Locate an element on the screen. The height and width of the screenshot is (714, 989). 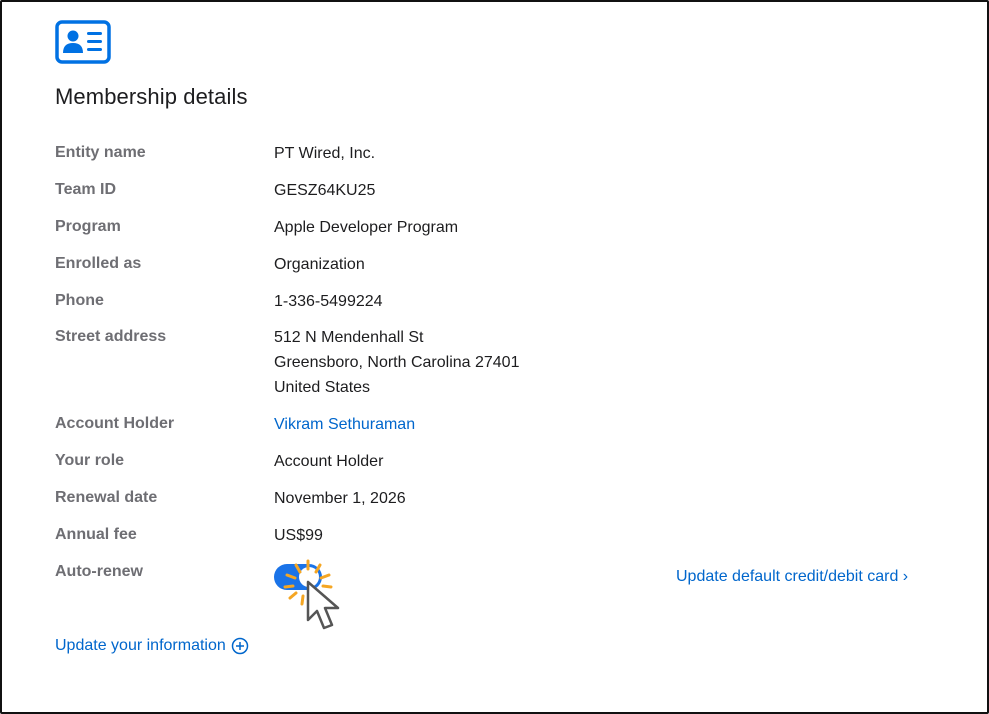
row-value: Account Holder is located at coordinates (329, 461).